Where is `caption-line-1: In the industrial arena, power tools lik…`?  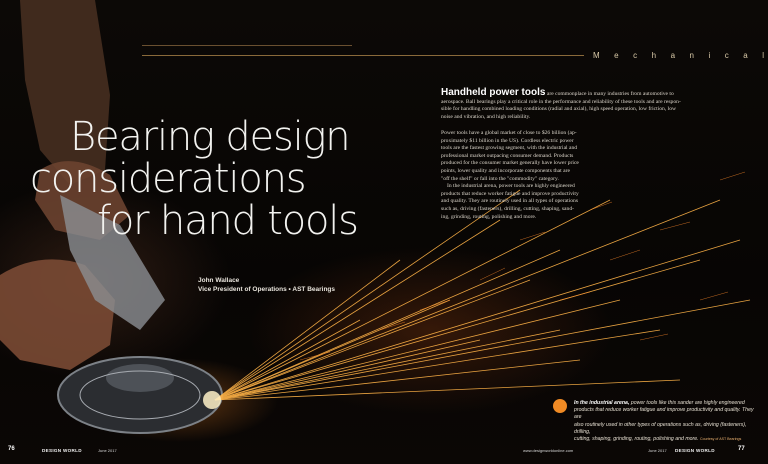 caption-line-1: In the industrial arena, power tools lik… is located at coordinates (664, 403).